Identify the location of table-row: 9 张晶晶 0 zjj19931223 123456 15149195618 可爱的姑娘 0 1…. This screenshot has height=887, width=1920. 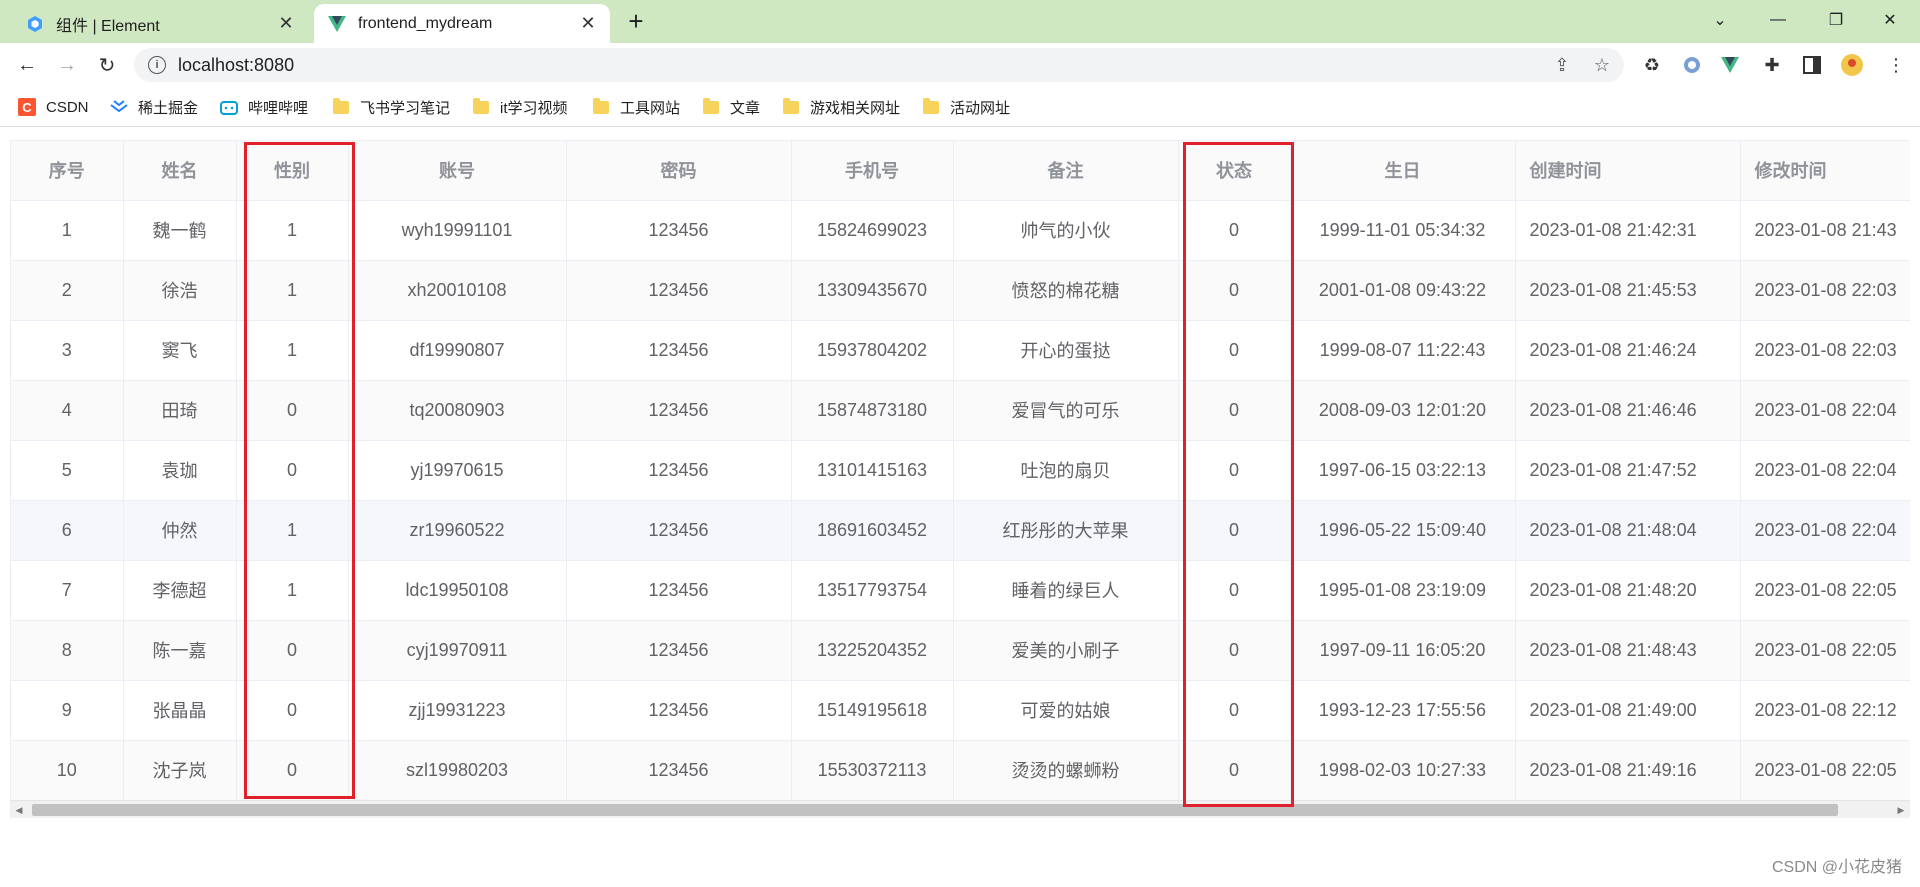
(960, 710).